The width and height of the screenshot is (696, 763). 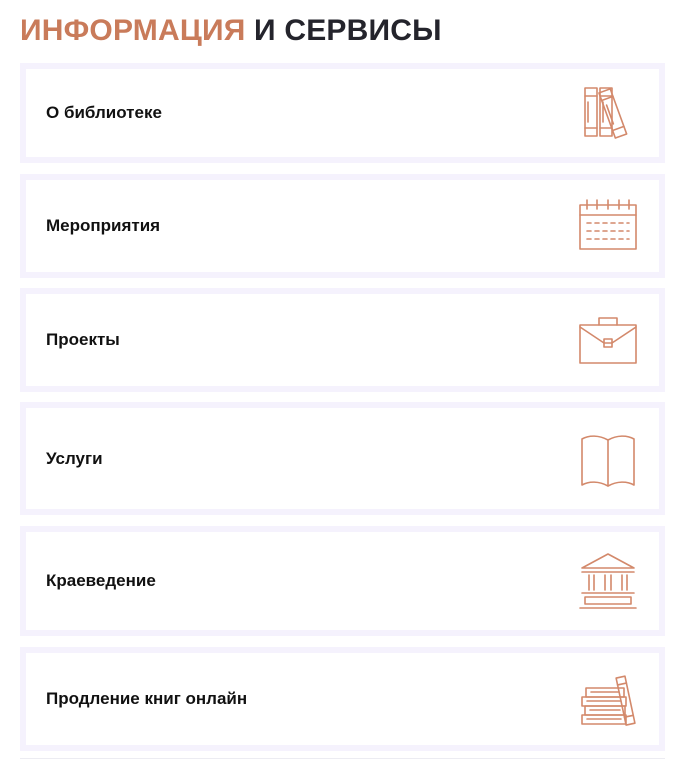 What do you see at coordinates (608, 226) in the screenshot?
I see `calendar-icon` at bounding box center [608, 226].